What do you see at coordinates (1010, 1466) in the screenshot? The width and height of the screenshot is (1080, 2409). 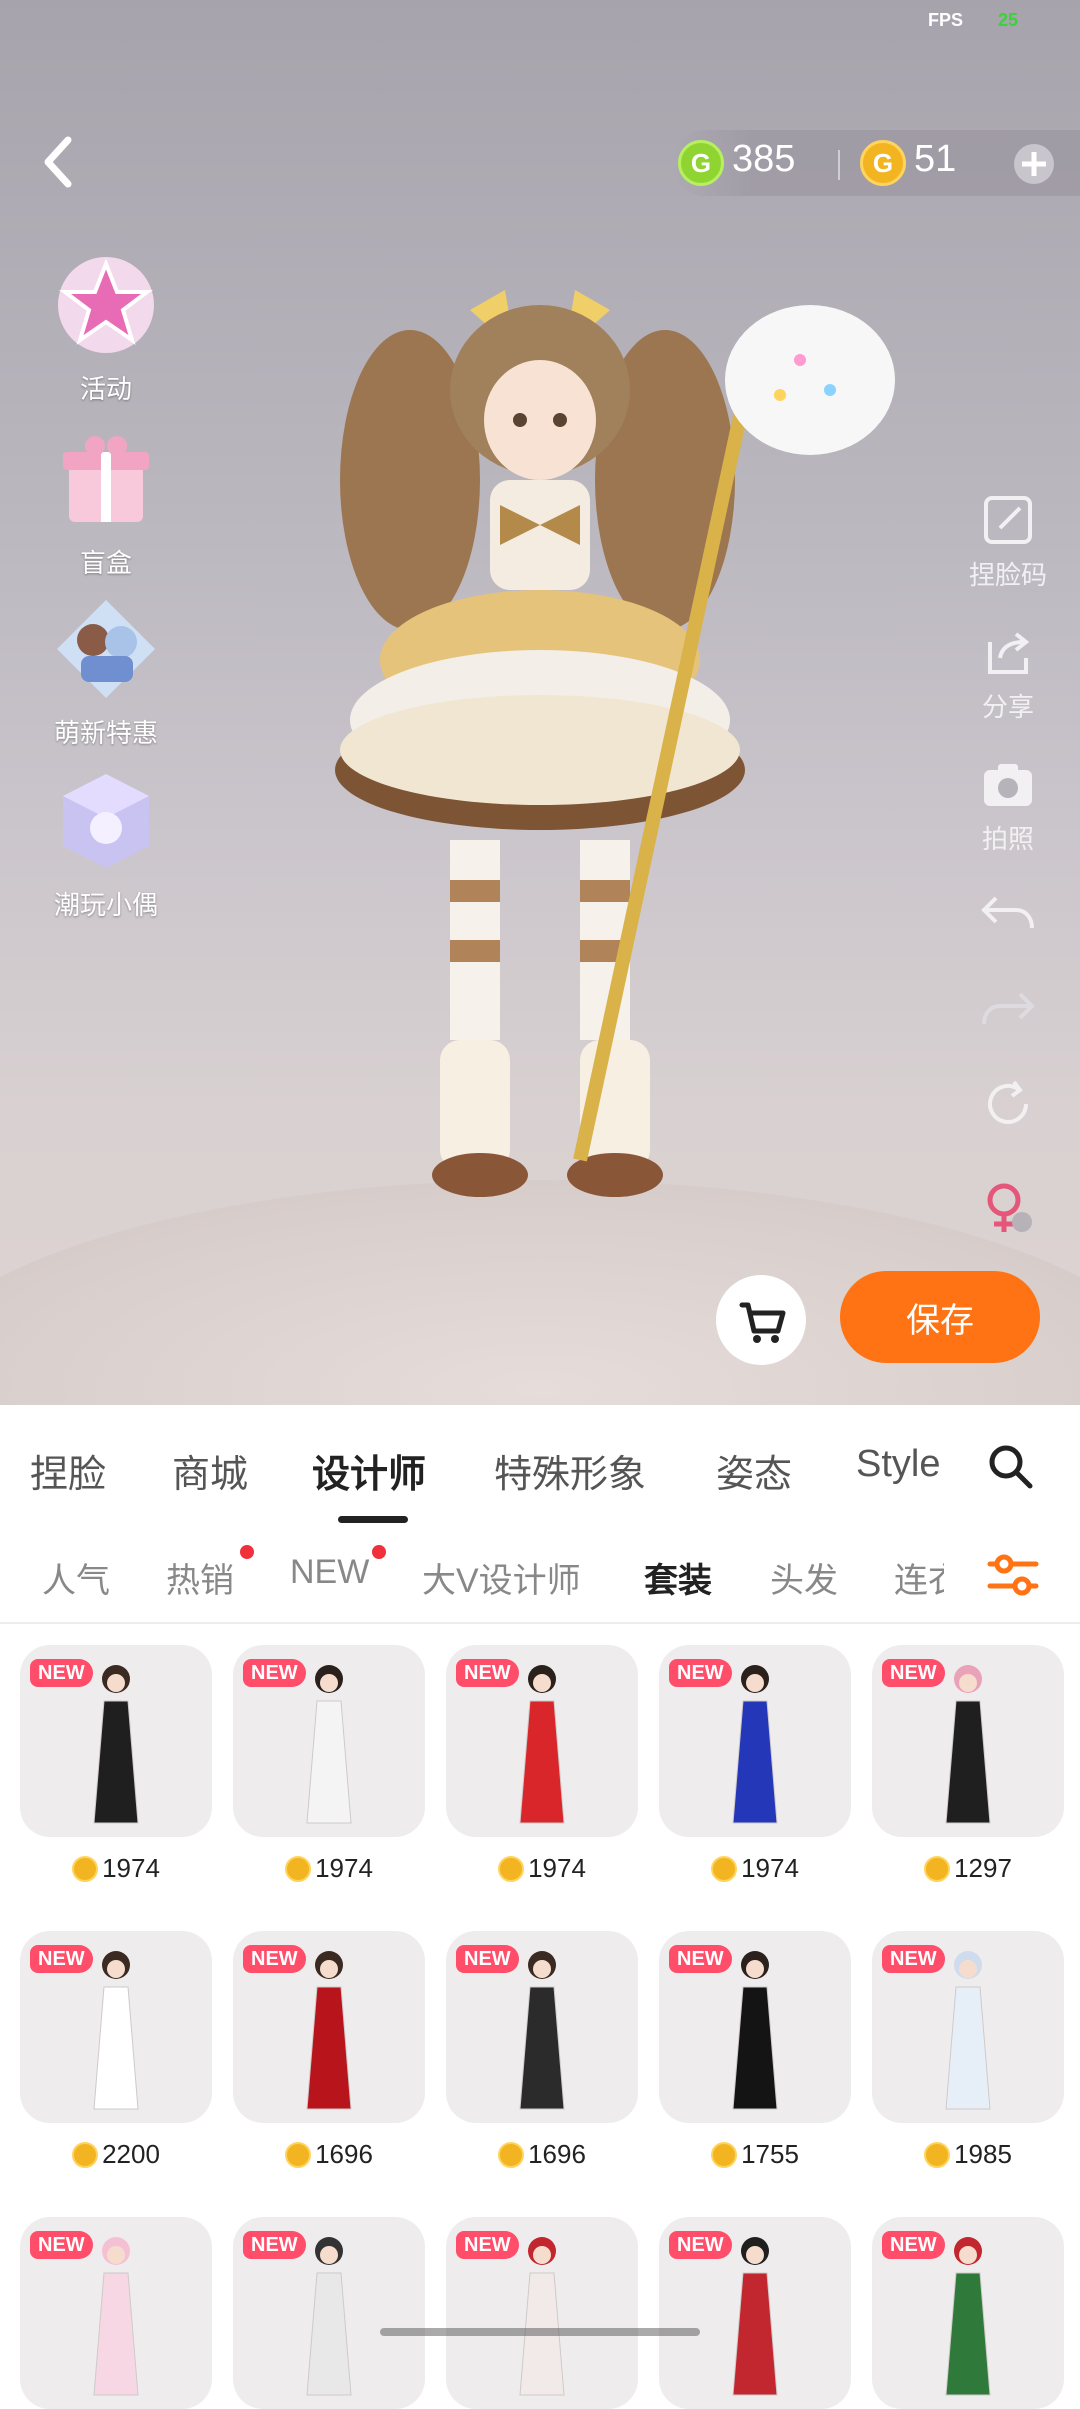 I see `search-icon` at bounding box center [1010, 1466].